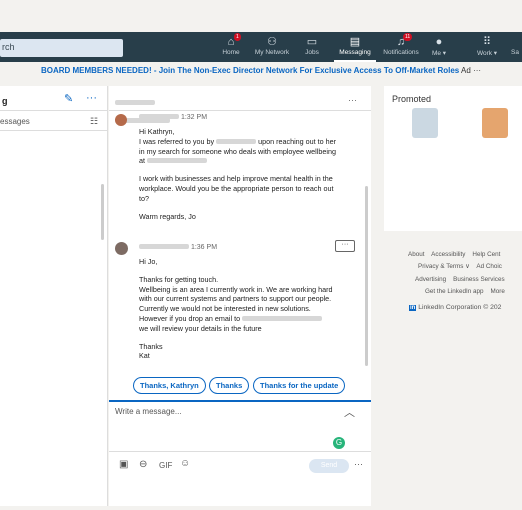 This screenshot has width=522, height=510. What do you see at coordinates (460, 266) in the screenshot?
I see `footer-row: Privacy & Terms ∨ Ad Choic` at bounding box center [460, 266].